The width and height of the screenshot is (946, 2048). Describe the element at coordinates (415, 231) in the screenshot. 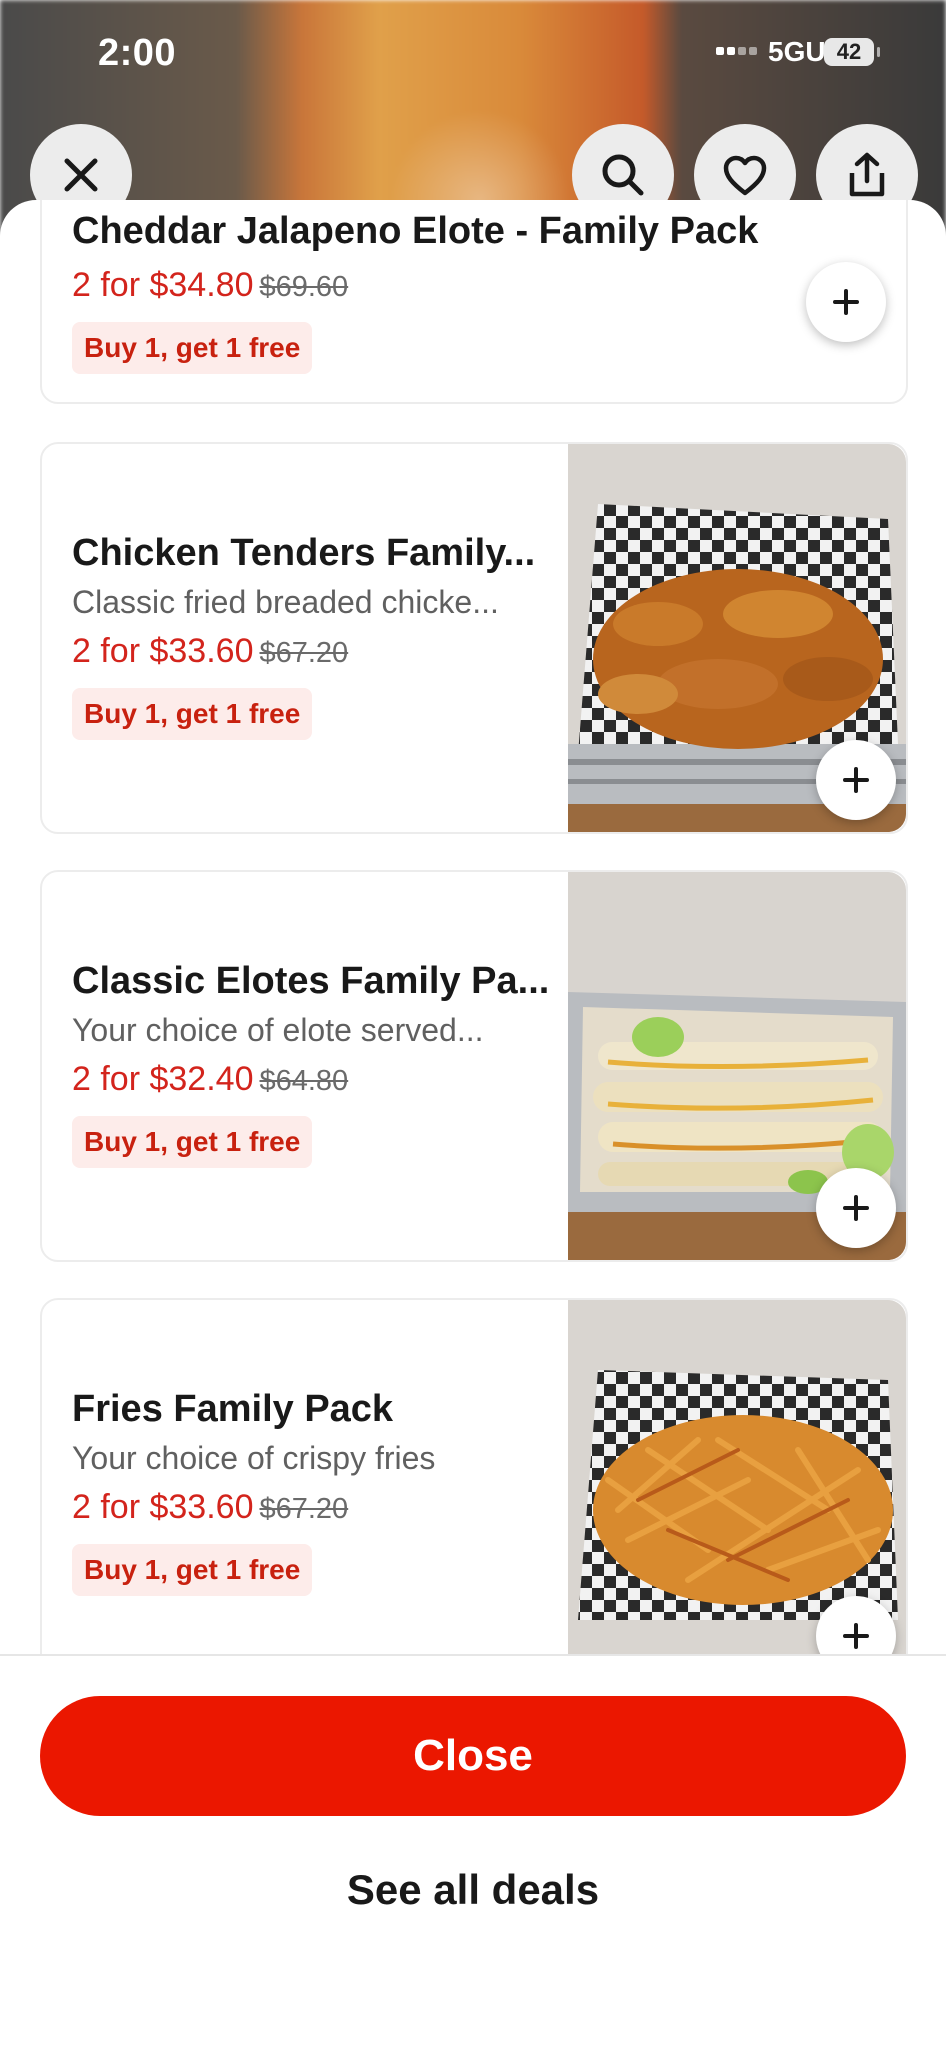

I see `item-title: Cheddar Jalapeno Elote - Family Pack` at that location.